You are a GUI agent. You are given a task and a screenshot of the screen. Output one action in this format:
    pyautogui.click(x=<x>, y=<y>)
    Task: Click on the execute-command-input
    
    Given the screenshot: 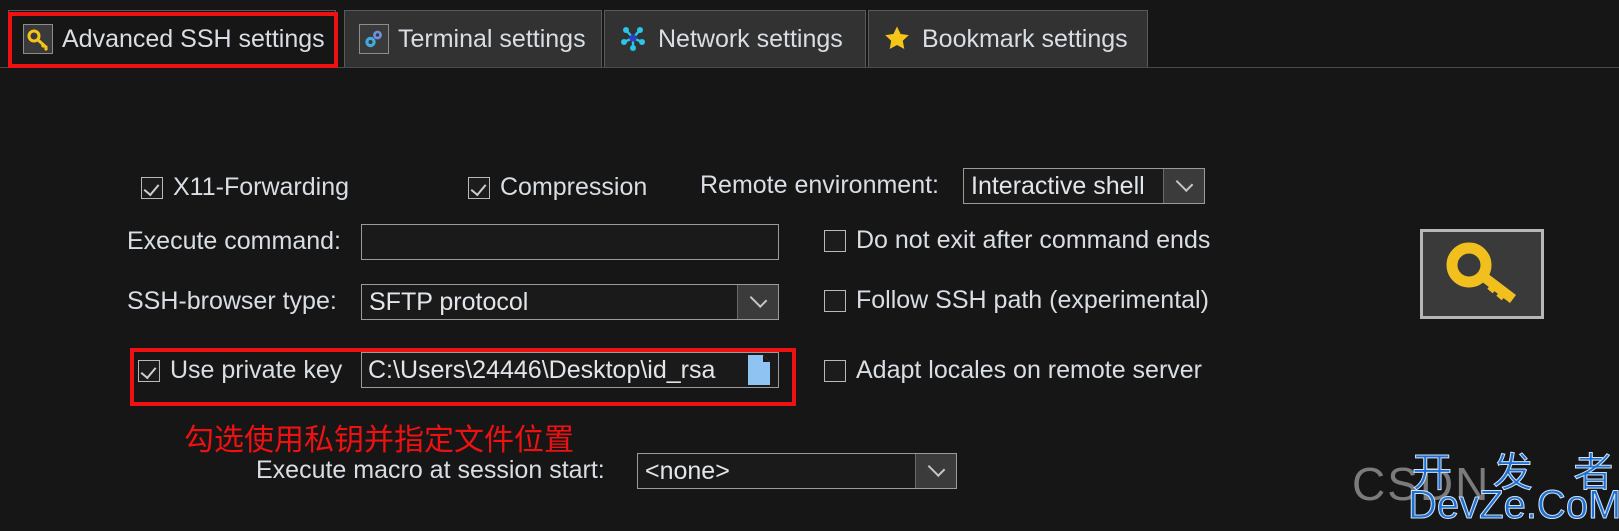 What is the action you would take?
    pyautogui.click(x=570, y=242)
    